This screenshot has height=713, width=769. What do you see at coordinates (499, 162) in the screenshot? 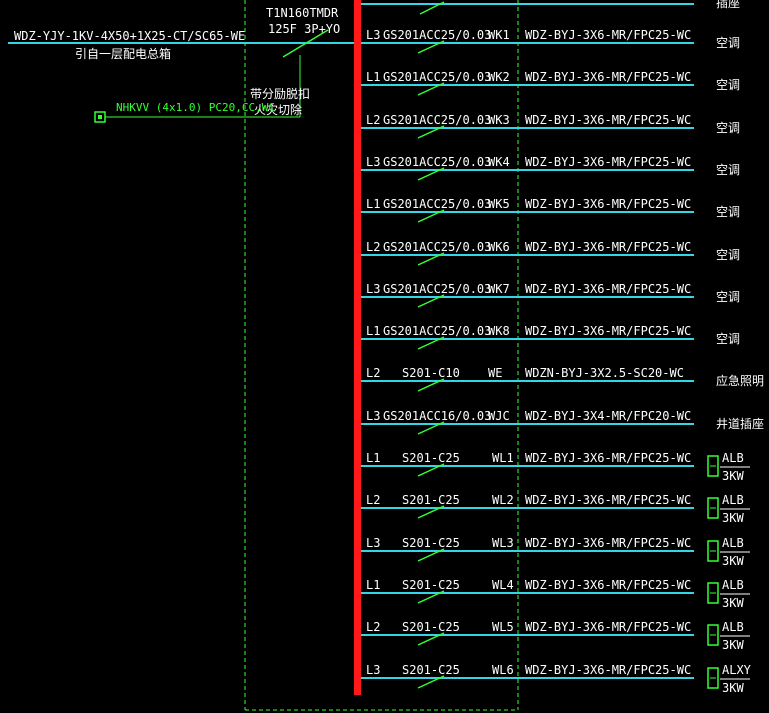
I see `circuit-id: WK4` at bounding box center [499, 162].